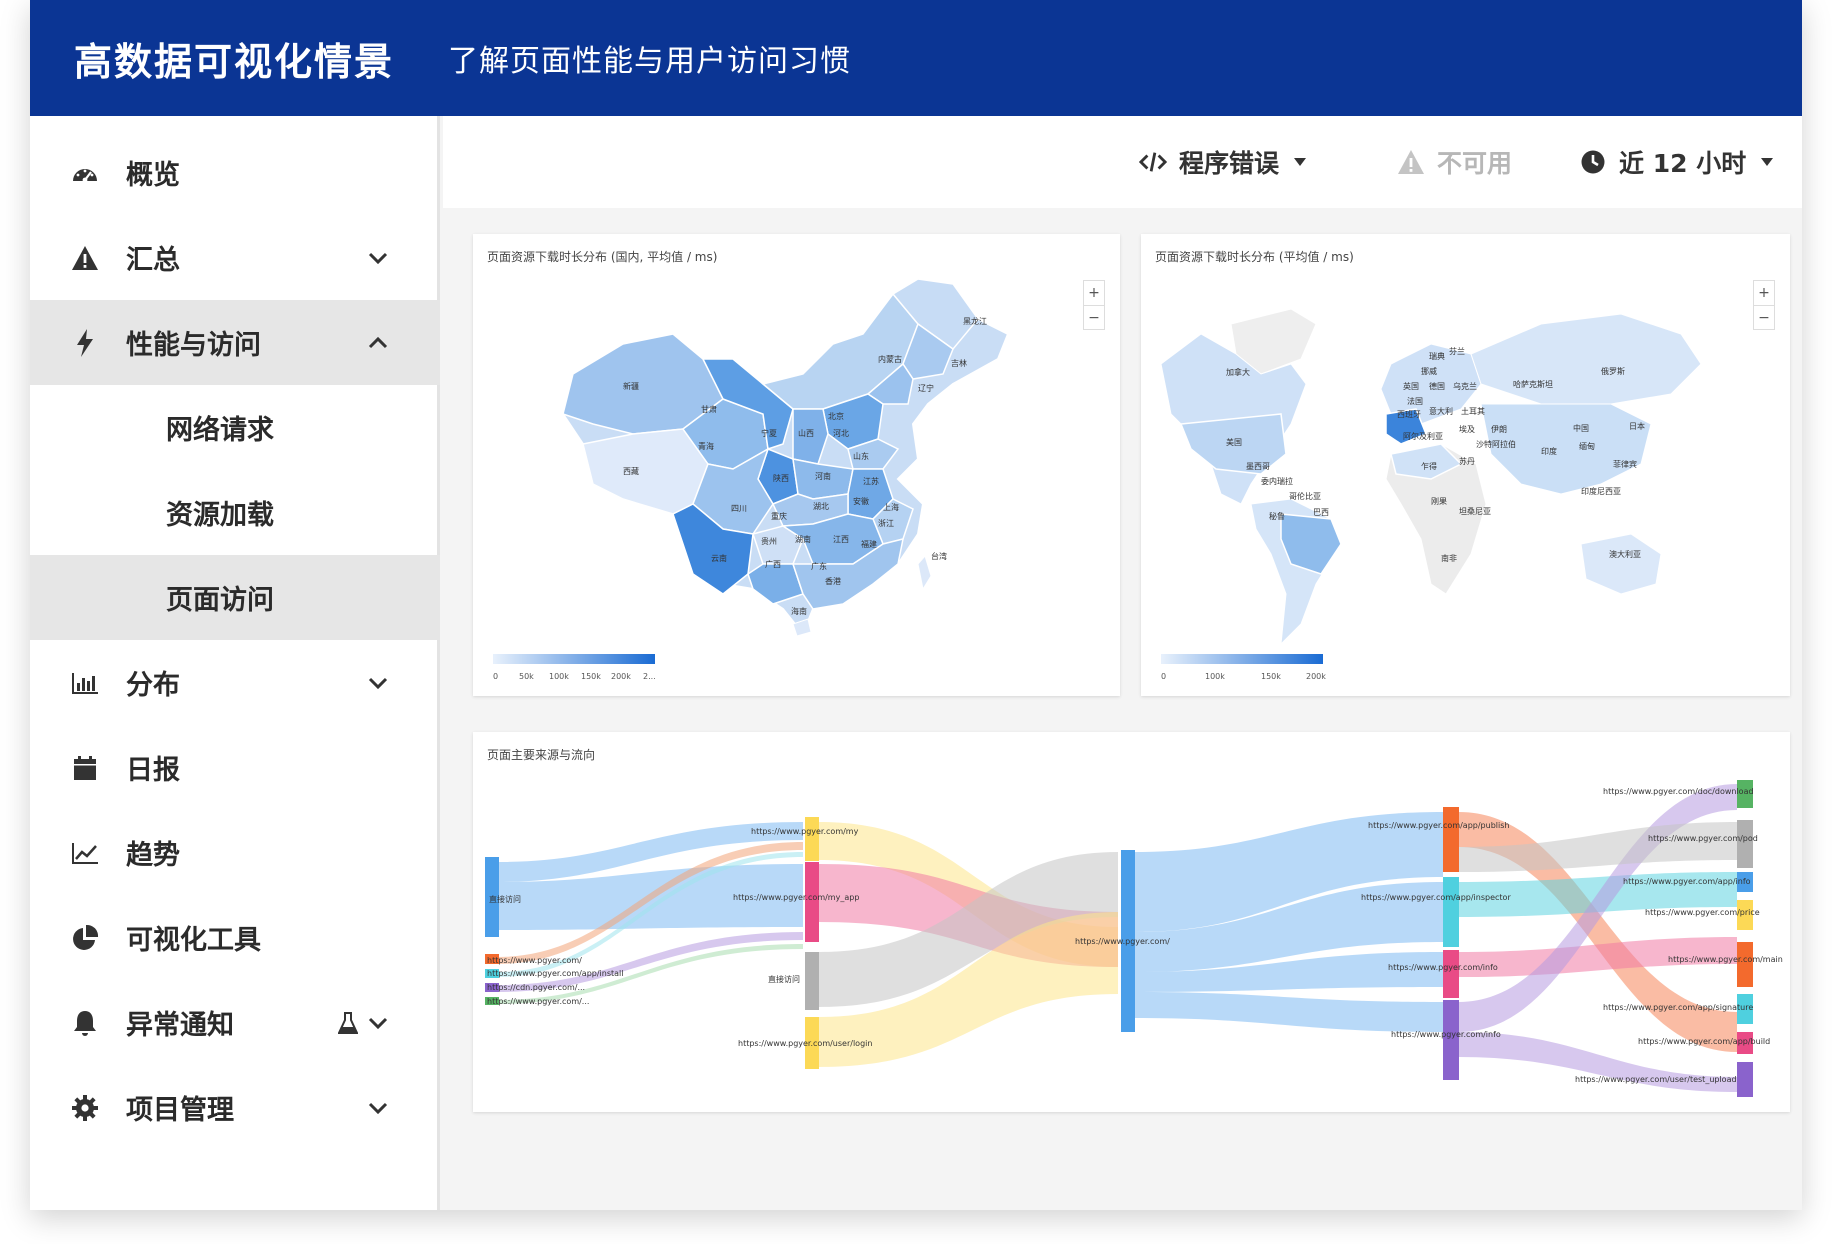 This screenshot has height=1244, width=1832. Describe the element at coordinates (235, 682) in the screenshot. I see `sidebar-item-distribution: 分布` at that location.